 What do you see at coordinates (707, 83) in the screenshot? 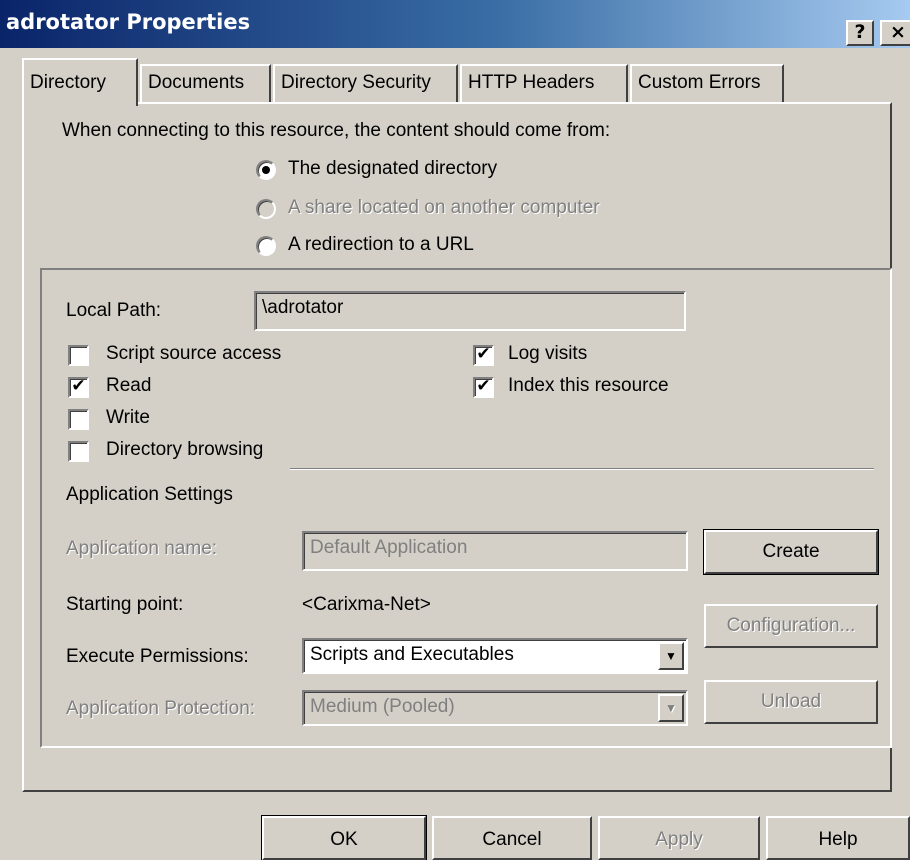
I see `tab-custom-errors: Custom Errors` at bounding box center [707, 83].